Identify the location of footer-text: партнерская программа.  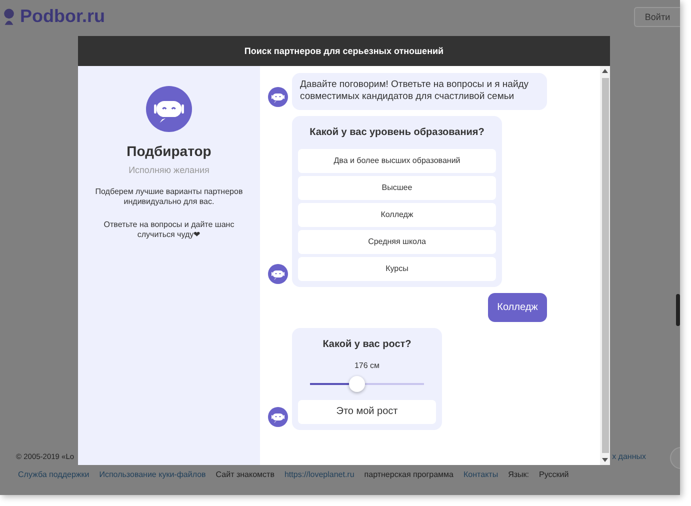
(409, 474).